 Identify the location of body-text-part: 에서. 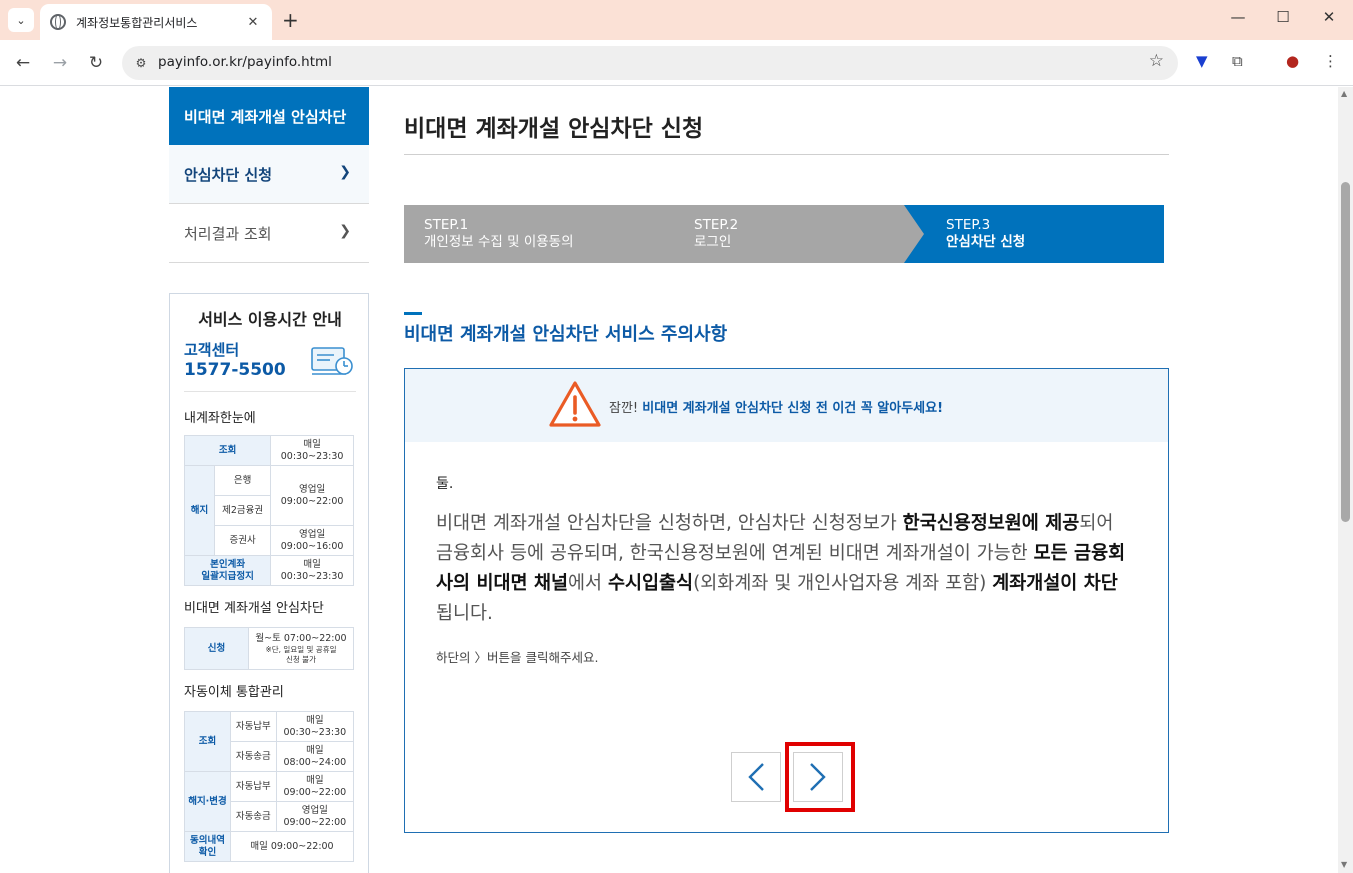
(588, 583).